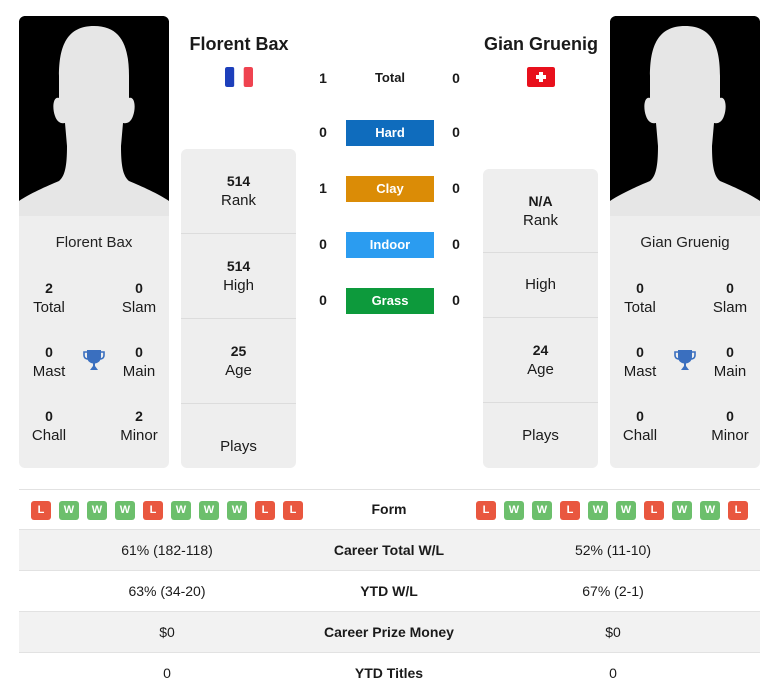 The height and width of the screenshot is (699, 779). I want to click on player2-stats: N/A Rank High 24 Age Plays, so click(540, 318).